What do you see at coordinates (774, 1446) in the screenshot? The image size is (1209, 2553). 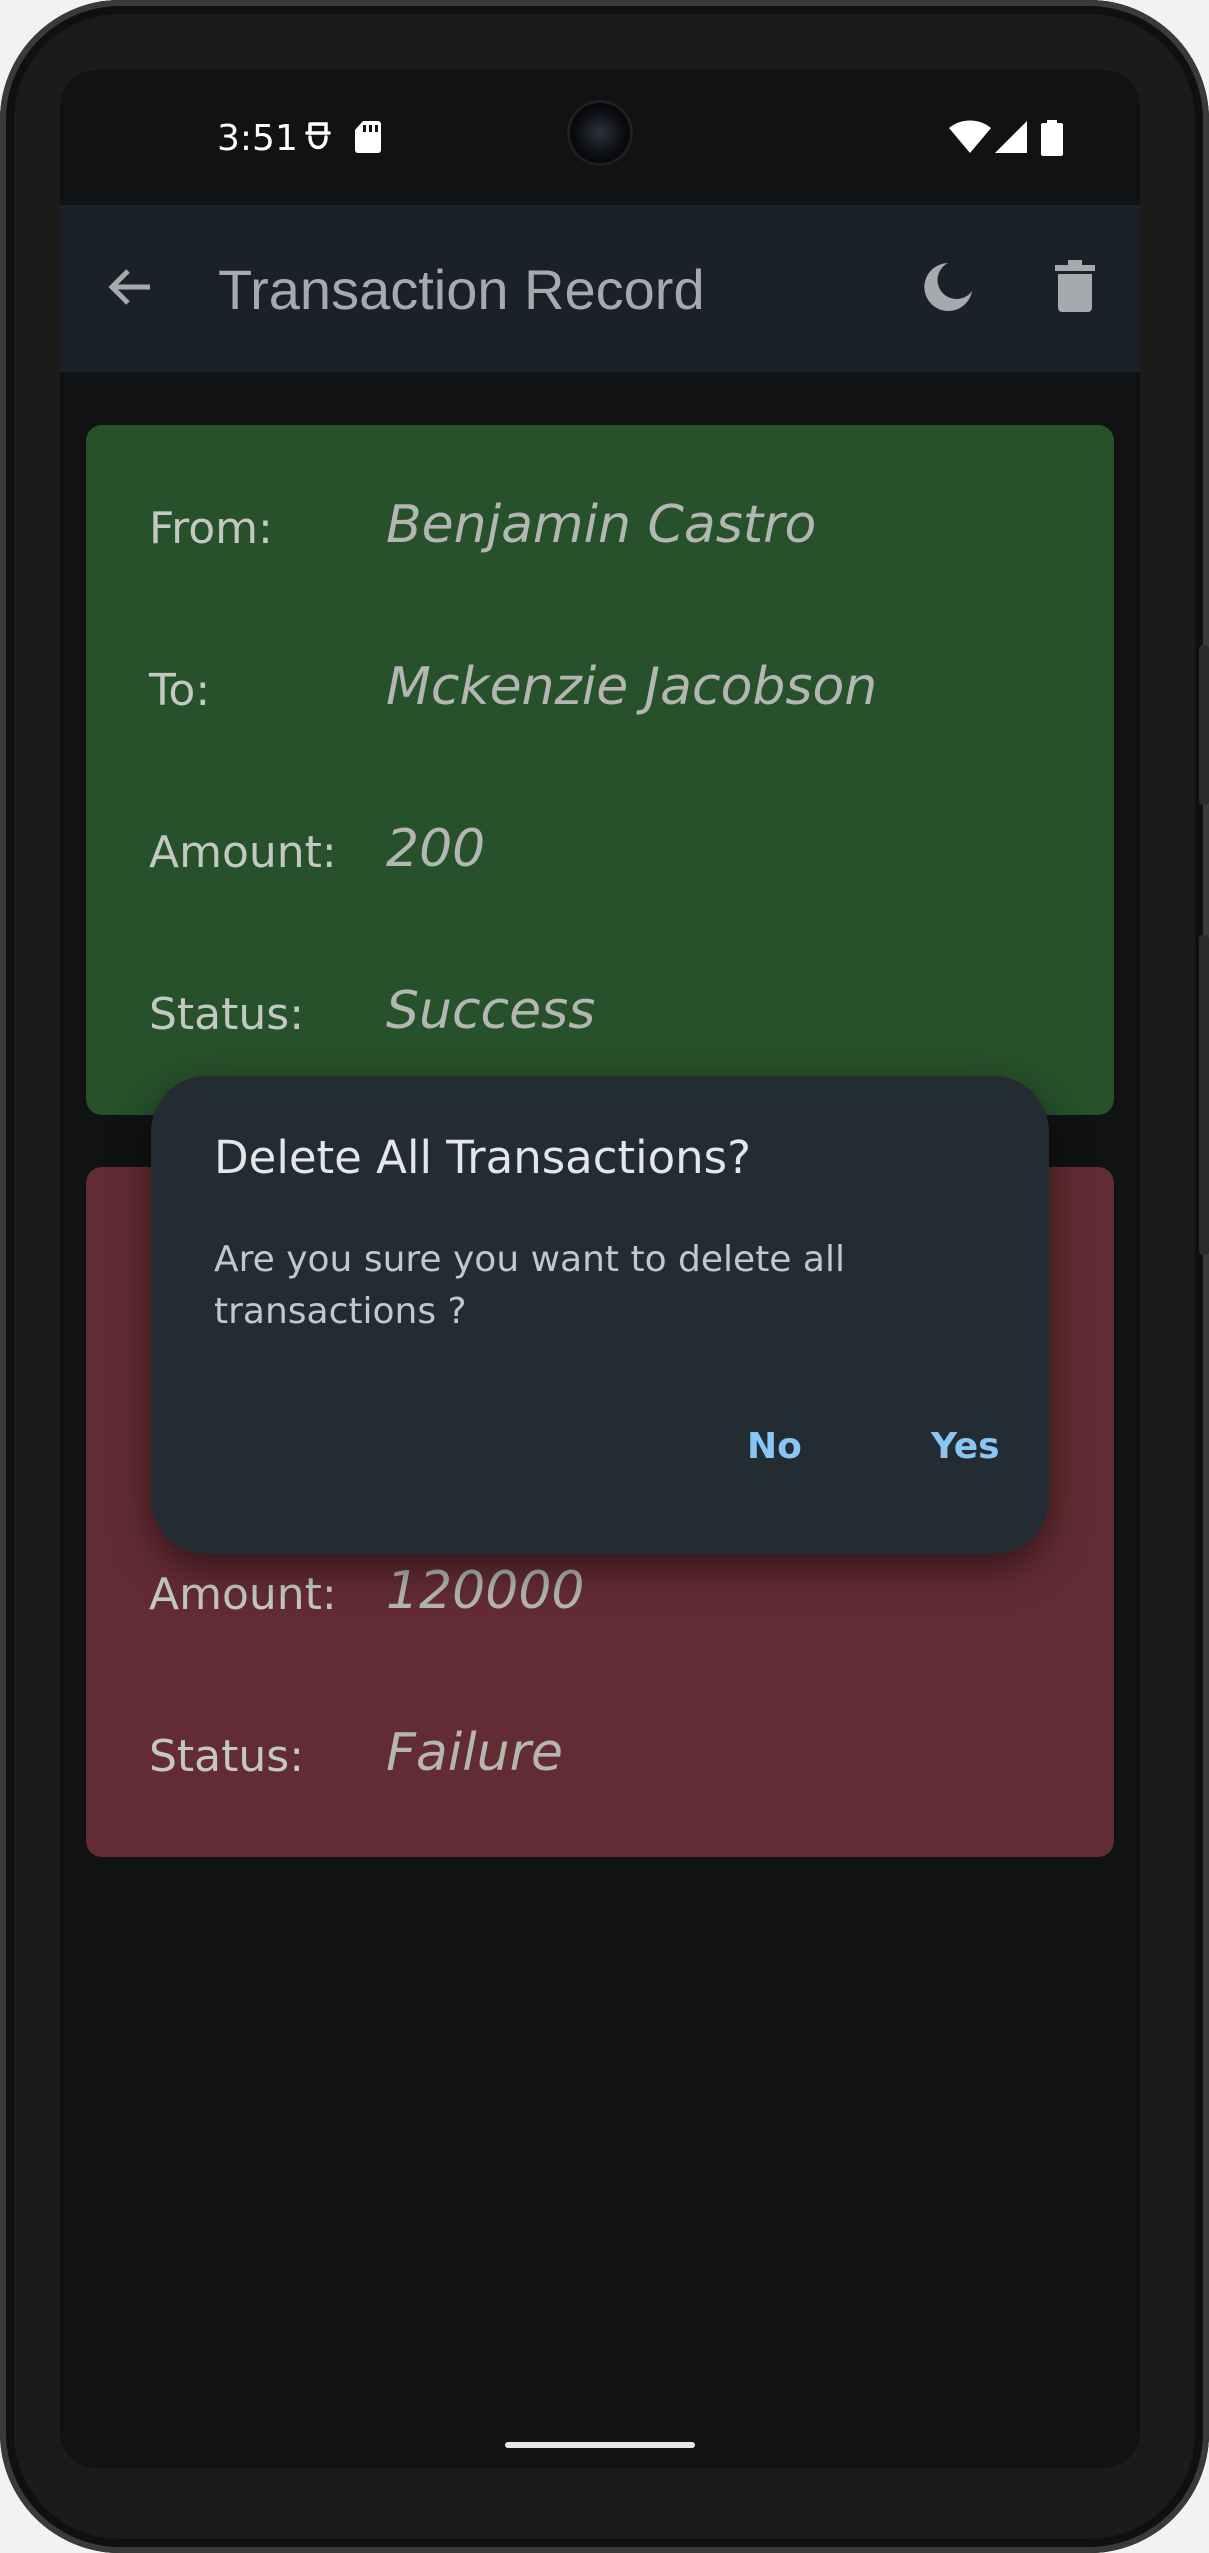 I see `no-button: No` at bounding box center [774, 1446].